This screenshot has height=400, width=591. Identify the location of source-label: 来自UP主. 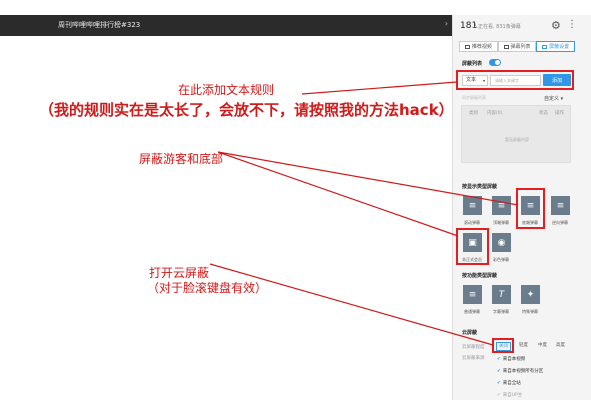
(512, 395).